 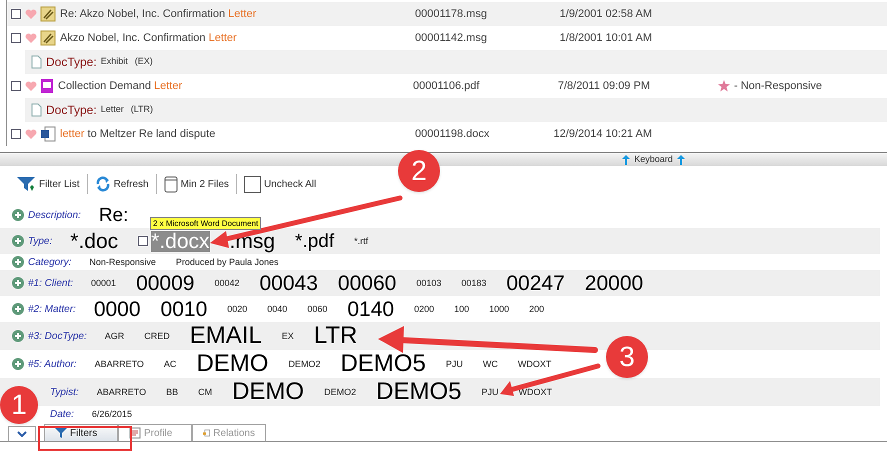 What do you see at coordinates (462, 309) in the screenshot?
I see `filter-value: 100` at bounding box center [462, 309].